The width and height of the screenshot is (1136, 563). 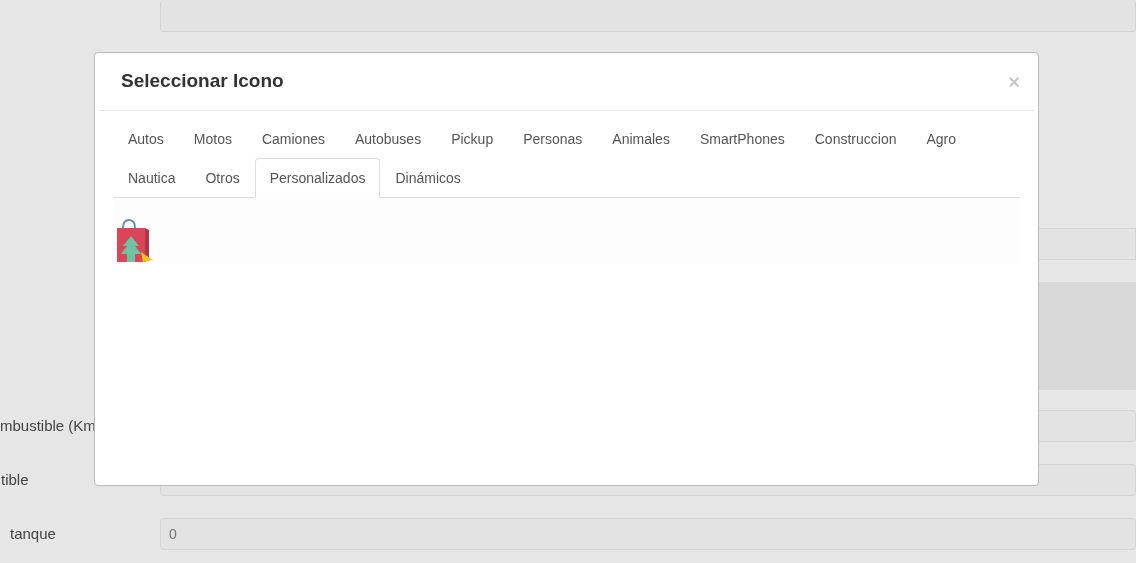 What do you see at coordinates (941, 139) in the screenshot?
I see `tab: Agro` at bounding box center [941, 139].